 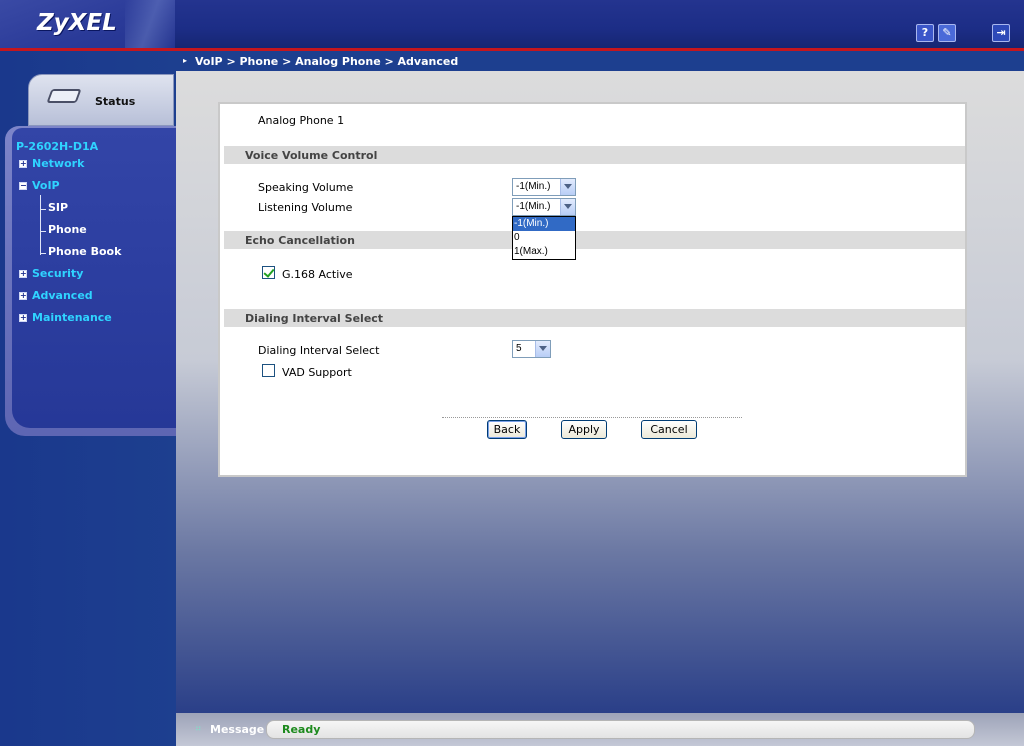 What do you see at coordinates (84, 251) in the screenshot?
I see `sidebar-item-phone-book: Phone Book` at bounding box center [84, 251].